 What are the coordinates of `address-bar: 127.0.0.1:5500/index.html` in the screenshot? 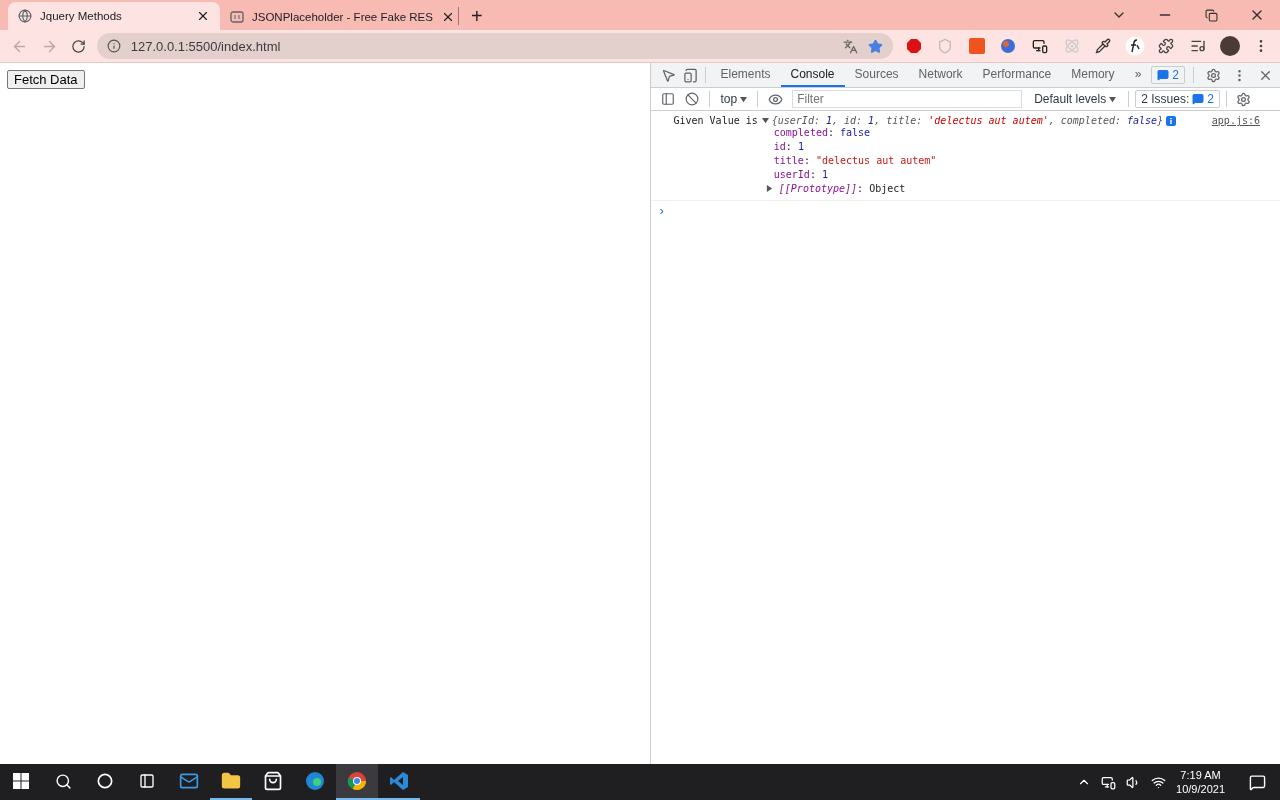 It's located at (494, 46).